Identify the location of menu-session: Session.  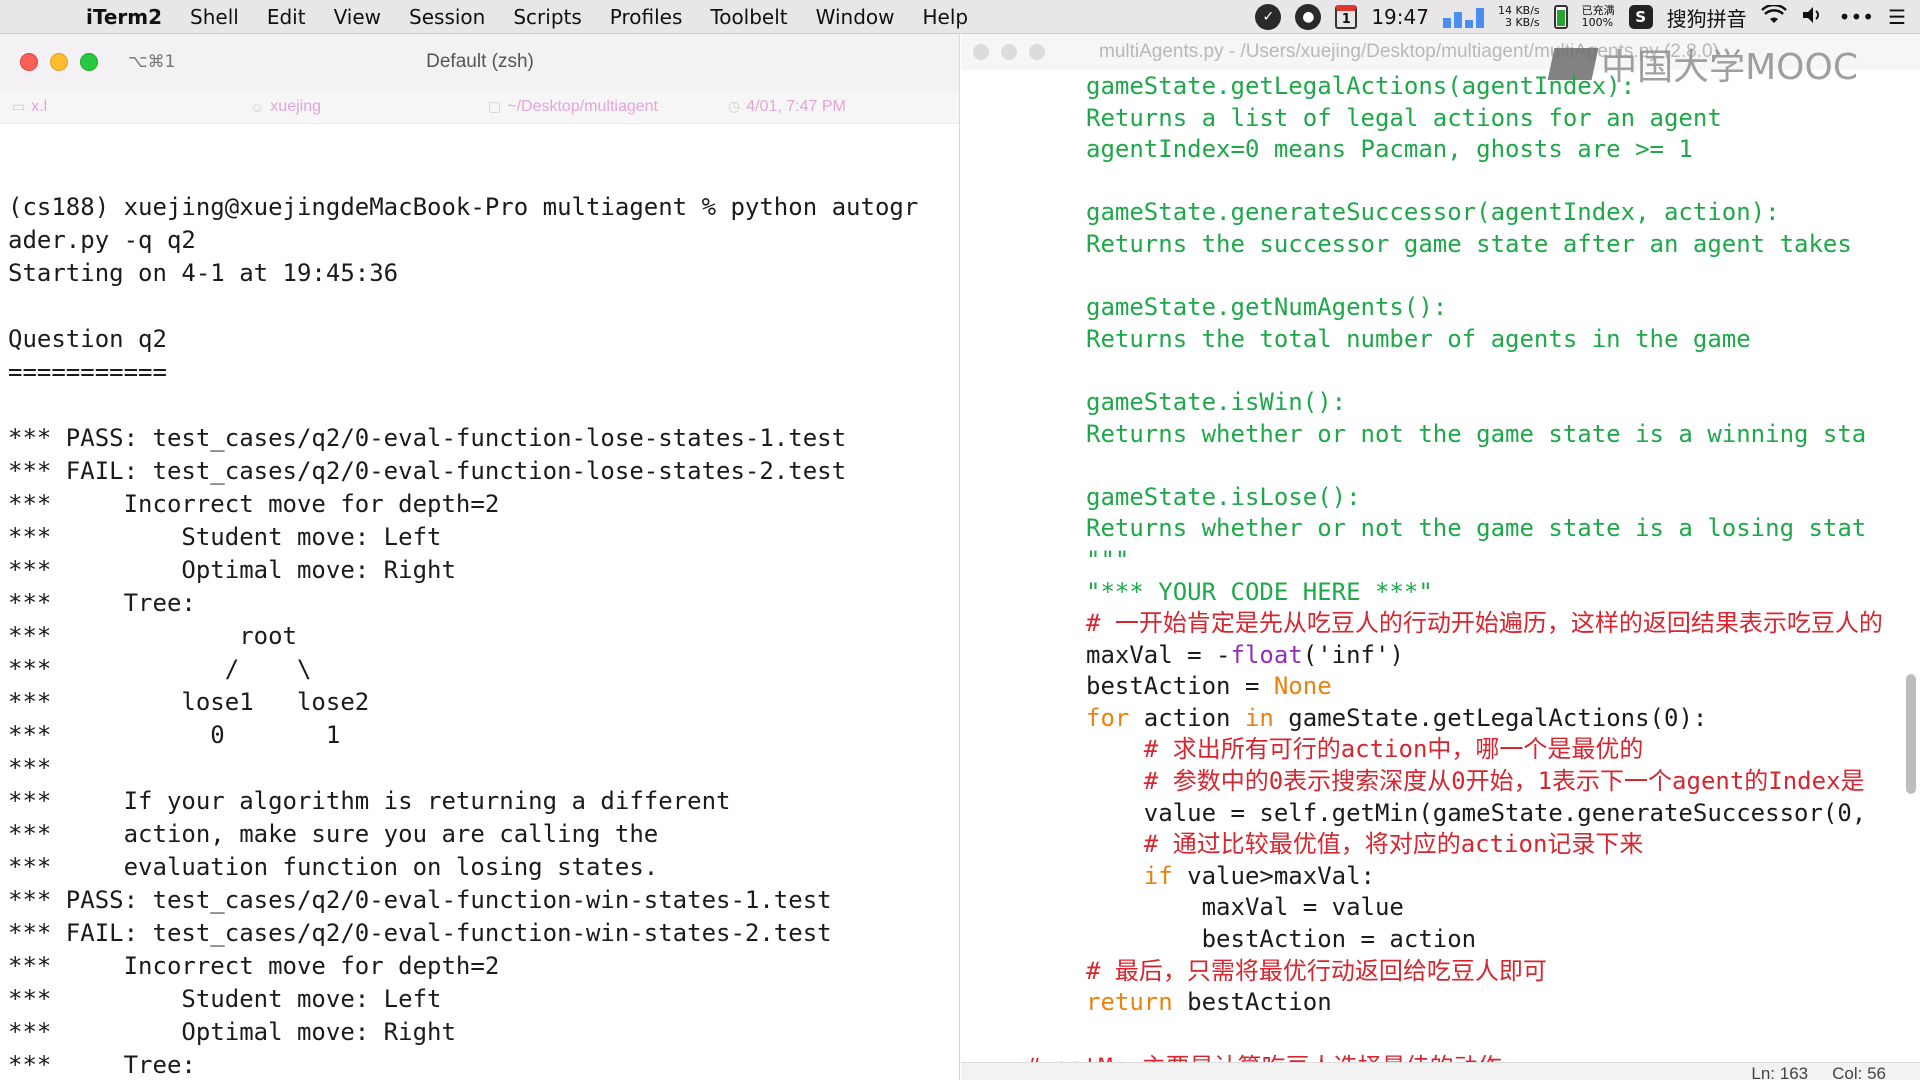
(447, 17).